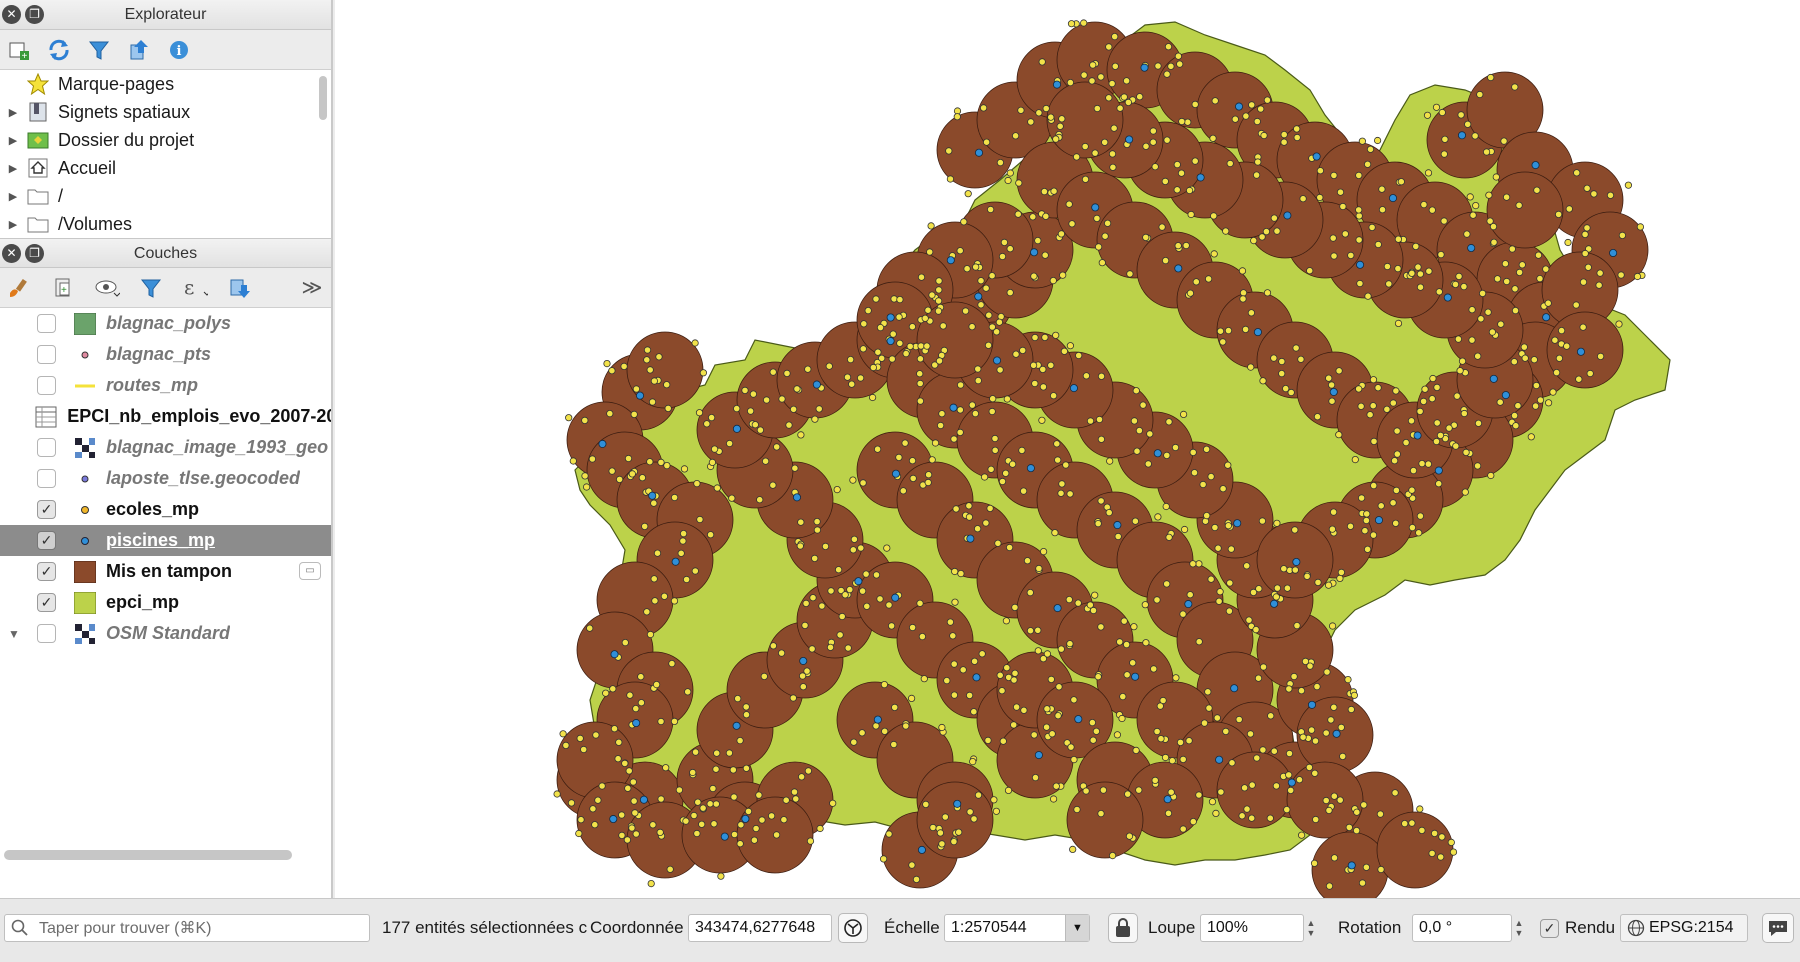 The image size is (1800, 962). Describe the element at coordinates (165, 385) in the screenshot. I see `layer-row: routes_mp` at that location.